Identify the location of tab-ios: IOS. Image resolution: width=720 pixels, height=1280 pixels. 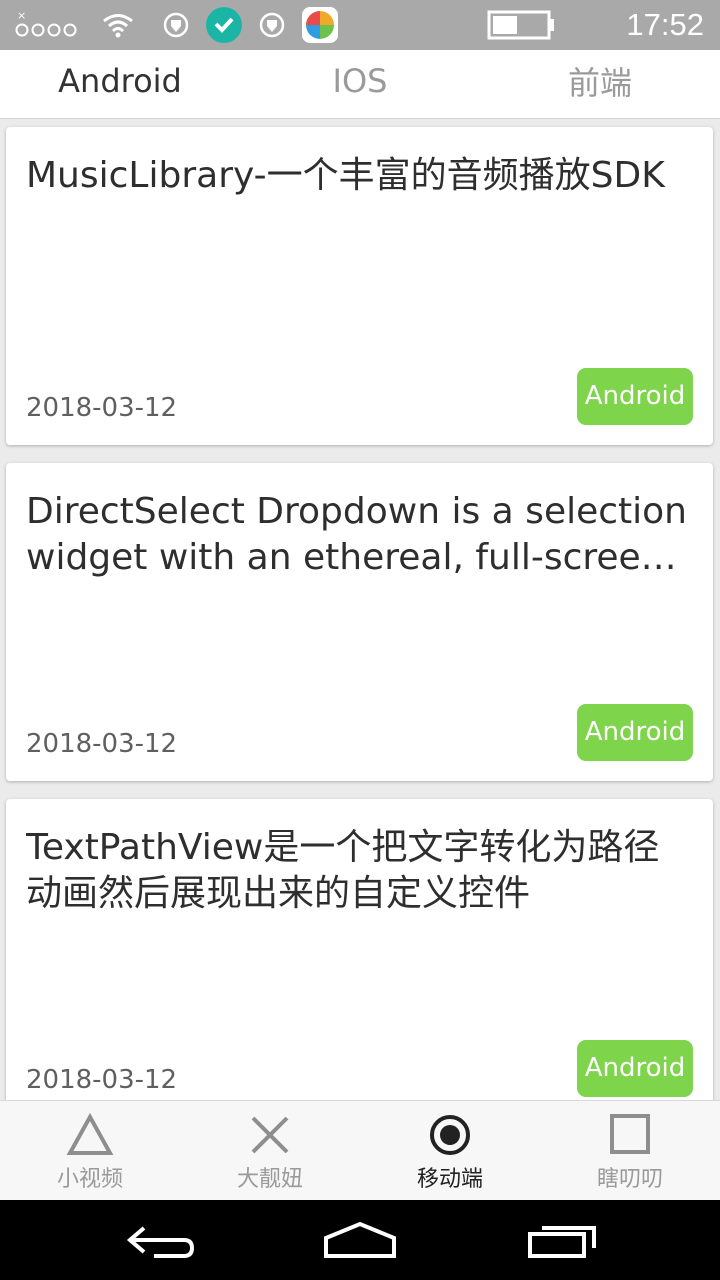
(360, 81).